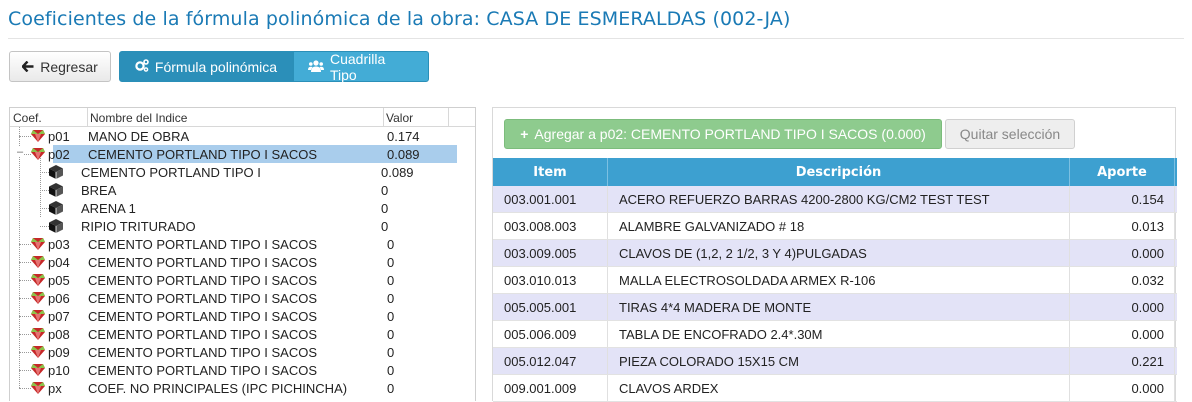 Image resolution: width=1192 pixels, height=402 pixels. I want to click on column-header-description: Descripción, so click(839, 172).